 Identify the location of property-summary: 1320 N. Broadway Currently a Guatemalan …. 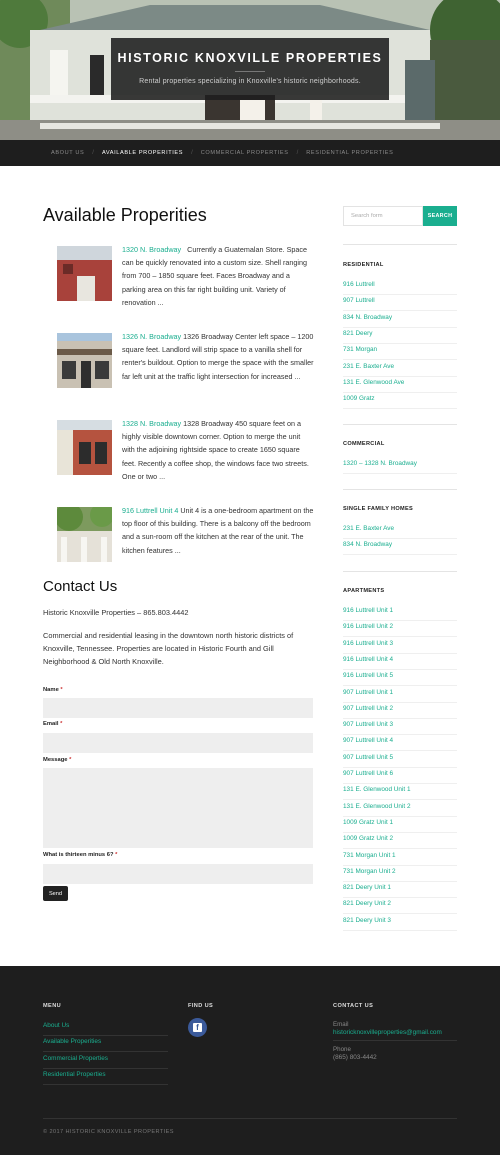
(218, 276).